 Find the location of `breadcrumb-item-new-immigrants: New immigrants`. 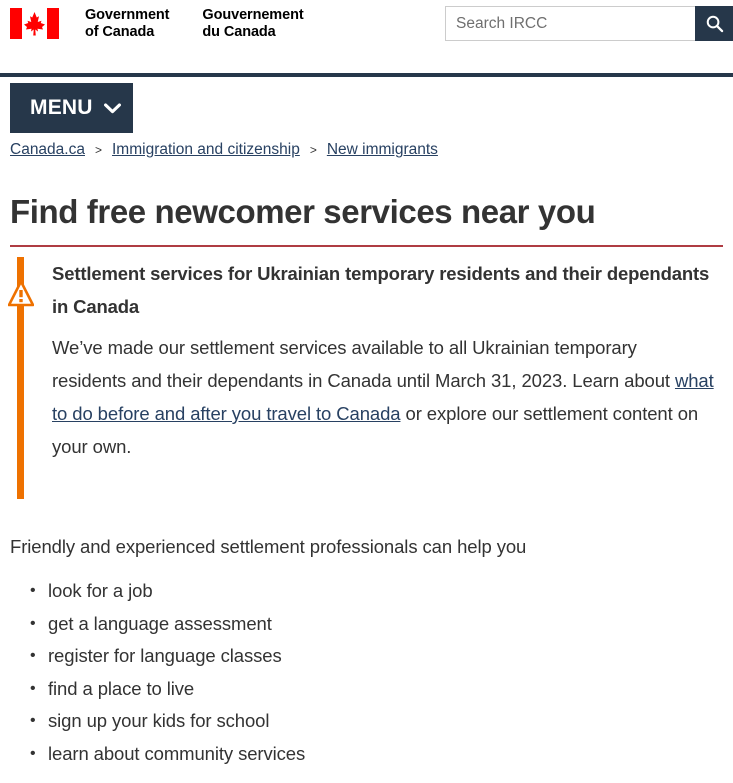

breadcrumb-item-new-immigrants: New immigrants is located at coordinates (382, 150).